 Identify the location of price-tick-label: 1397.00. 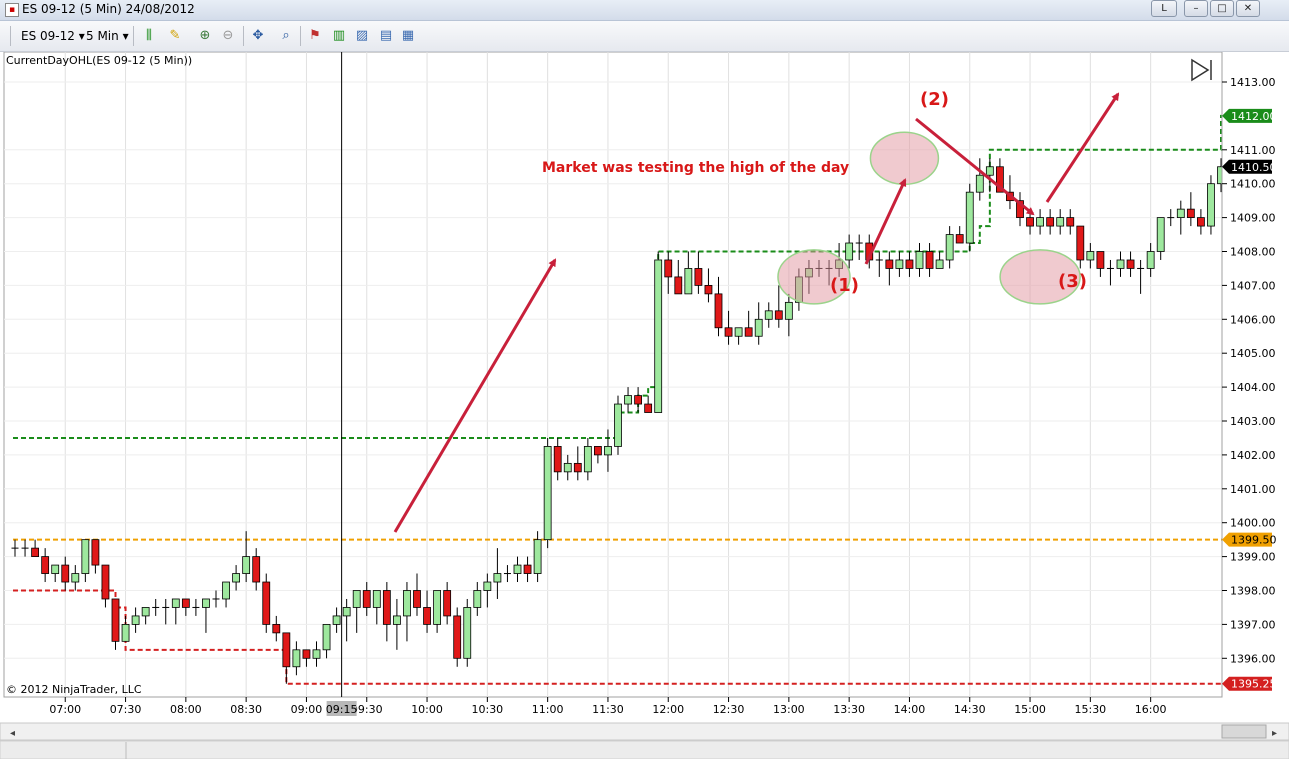
(1253, 624).